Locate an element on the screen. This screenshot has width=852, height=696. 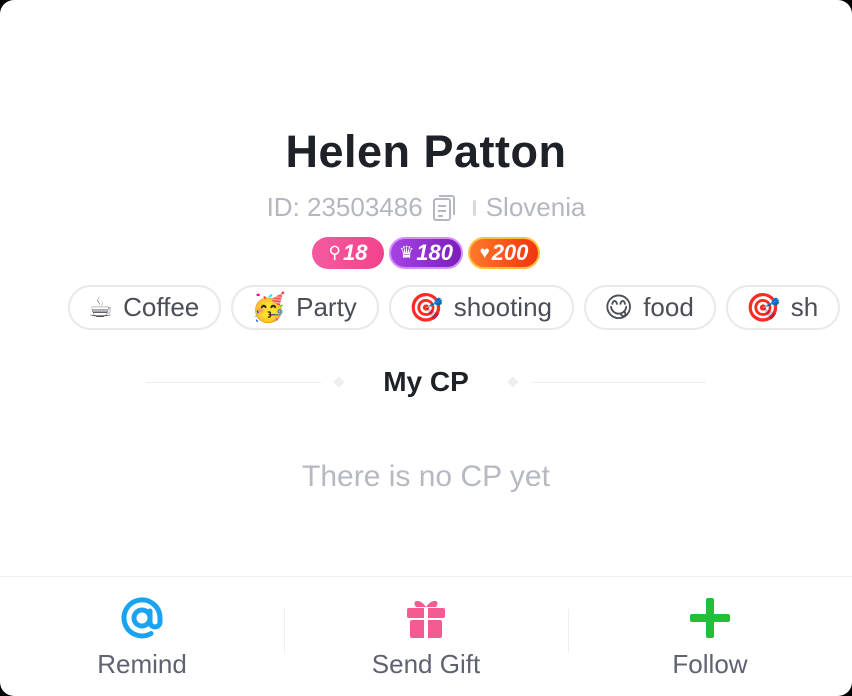
tag-label: sh is located at coordinates (804, 307).